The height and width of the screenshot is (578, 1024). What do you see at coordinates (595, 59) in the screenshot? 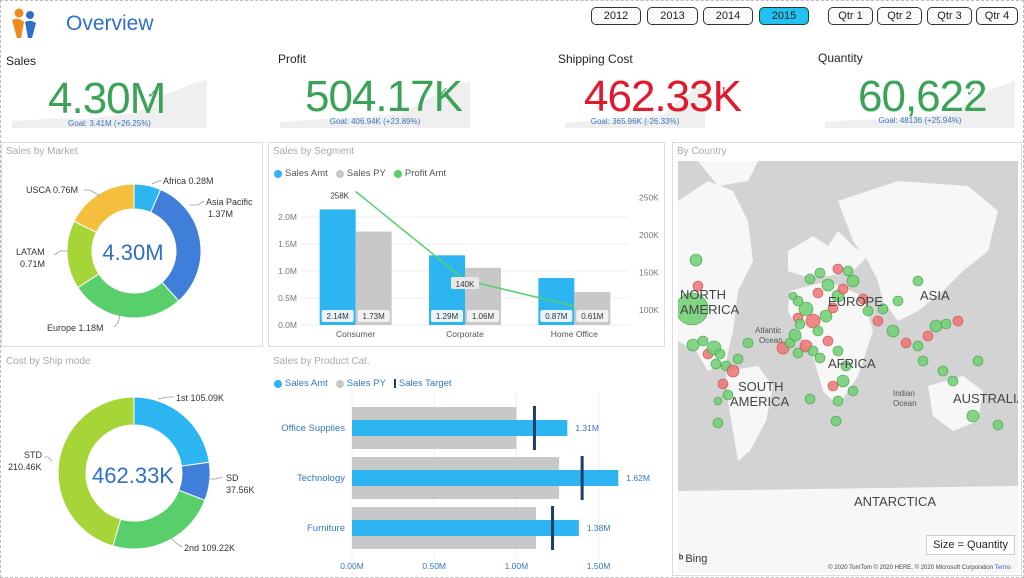
I see `kpi-label: Shipping Cost` at bounding box center [595, 59].